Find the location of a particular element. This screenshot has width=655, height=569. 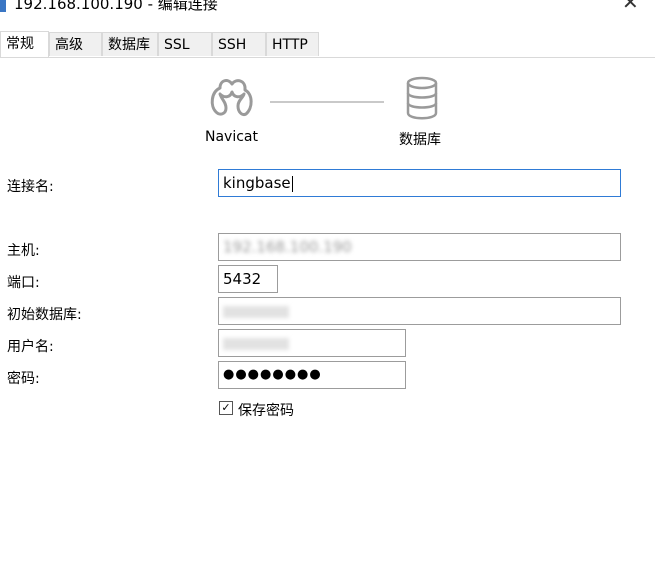

port-input: 5432 is located at coordinates (248, 279).